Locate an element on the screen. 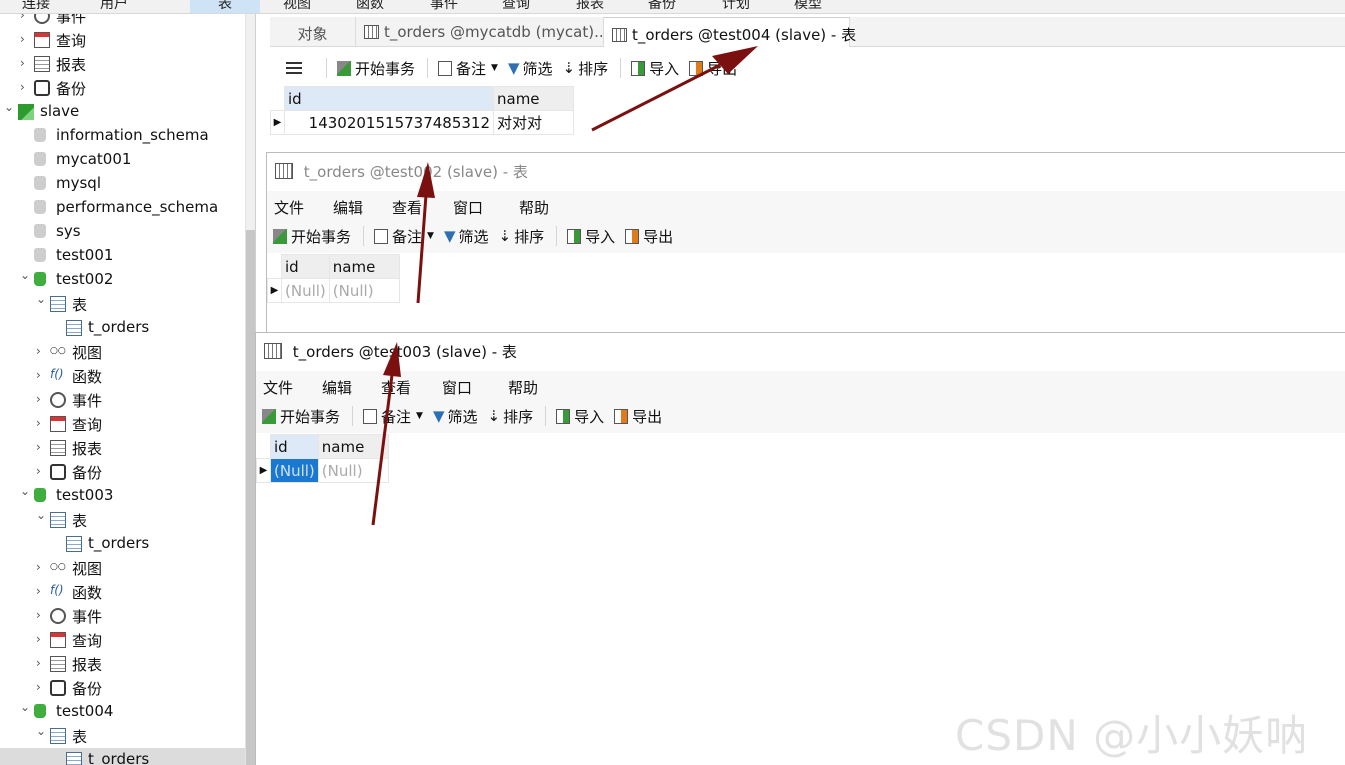 This screenshot has width=1345, height=765. table-row: ▶ 1430201515737485312 对对对 is located at coordinates (422, 122).